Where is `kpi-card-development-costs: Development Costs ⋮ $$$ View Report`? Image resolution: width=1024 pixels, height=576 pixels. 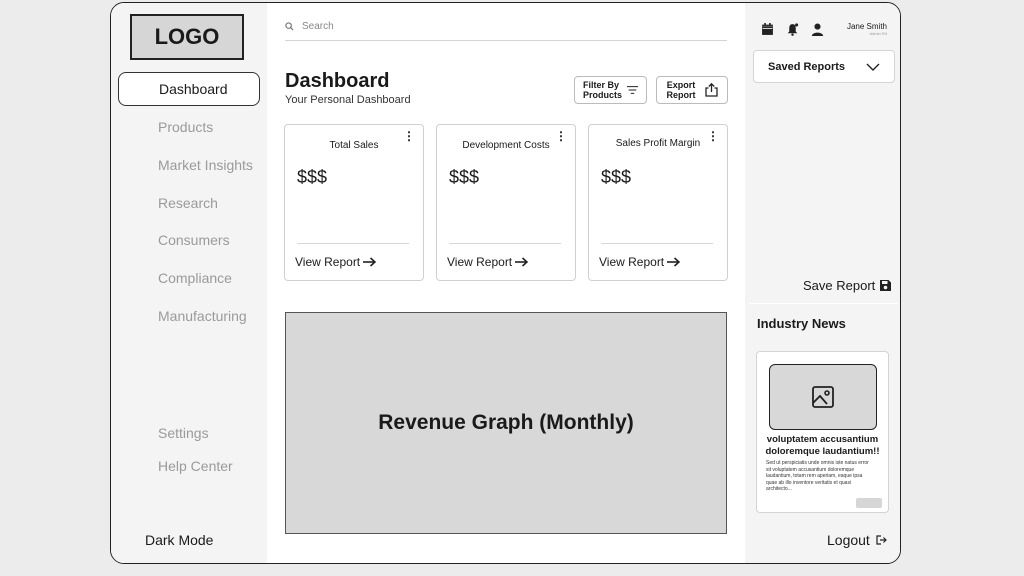 kpi-card-development-costs: Development Costs ⋮ $$$ View Report is located at coordinates (506, 202).